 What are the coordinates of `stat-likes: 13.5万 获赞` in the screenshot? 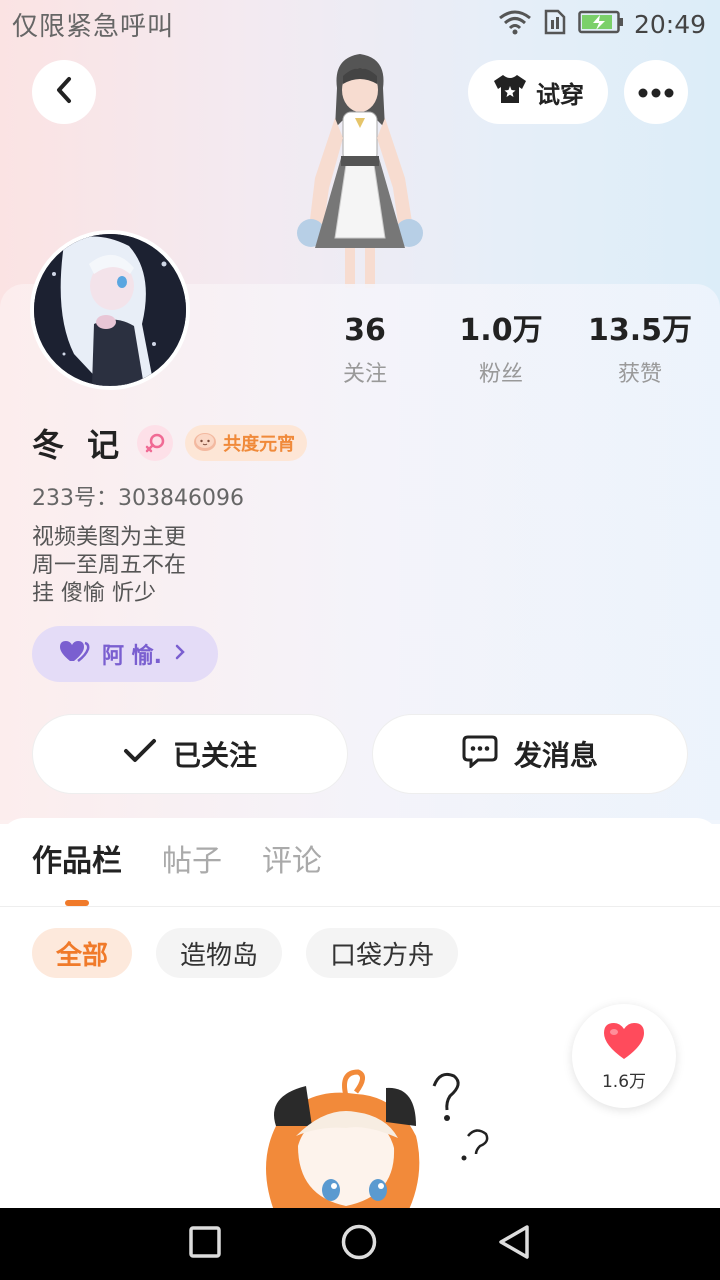 It's located at (640, 350).